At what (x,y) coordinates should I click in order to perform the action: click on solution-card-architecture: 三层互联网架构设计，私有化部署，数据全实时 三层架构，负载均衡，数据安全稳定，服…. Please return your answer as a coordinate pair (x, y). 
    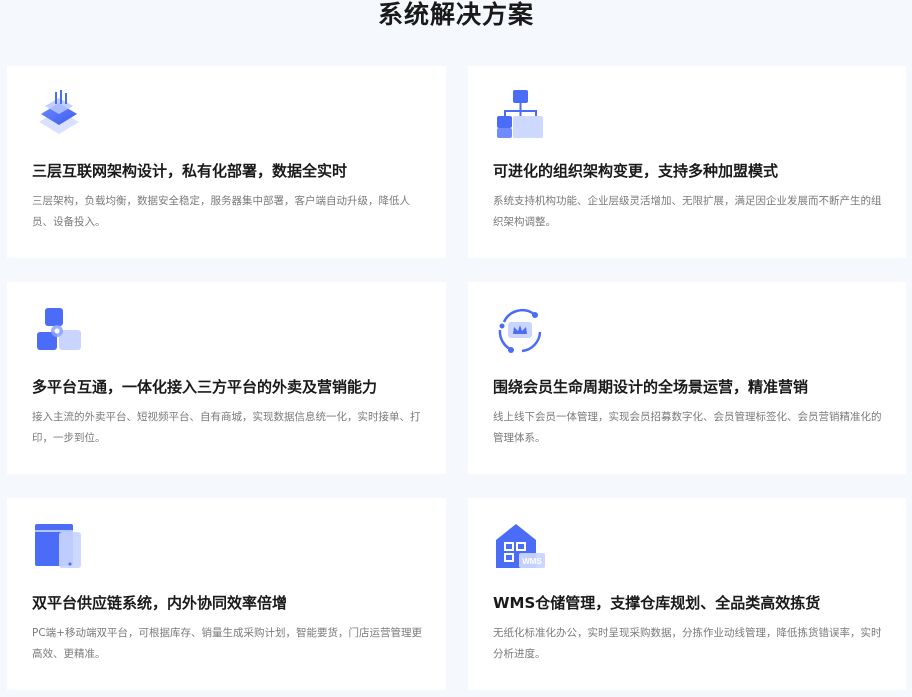
    Looking at the image, I should click on (226, 162).